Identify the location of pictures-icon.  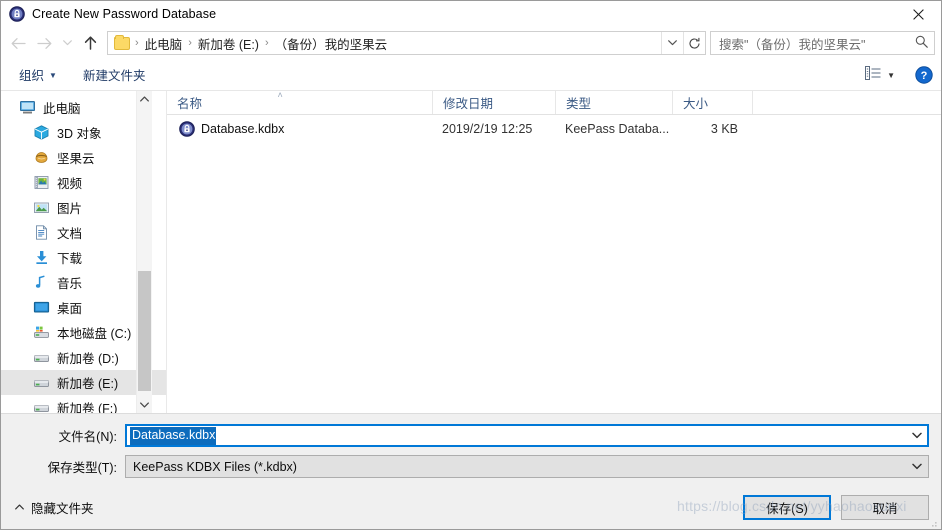
(41, 207).